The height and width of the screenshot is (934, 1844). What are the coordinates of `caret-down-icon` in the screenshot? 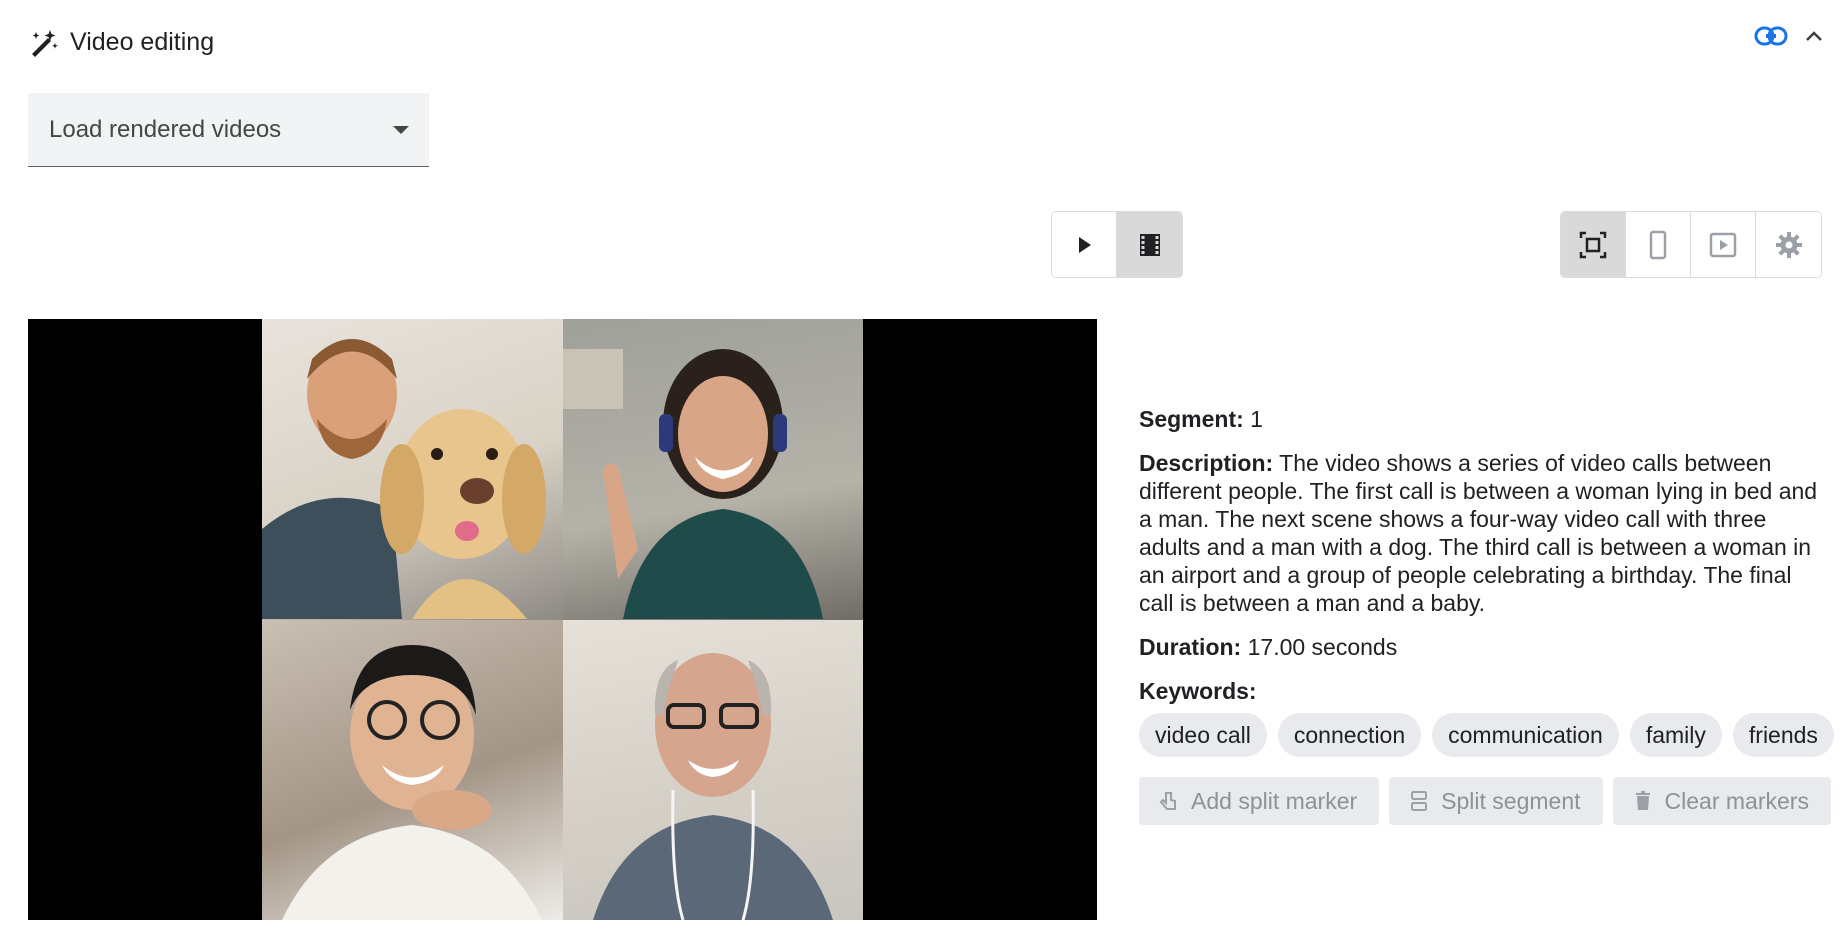 It's located at (401, 130).